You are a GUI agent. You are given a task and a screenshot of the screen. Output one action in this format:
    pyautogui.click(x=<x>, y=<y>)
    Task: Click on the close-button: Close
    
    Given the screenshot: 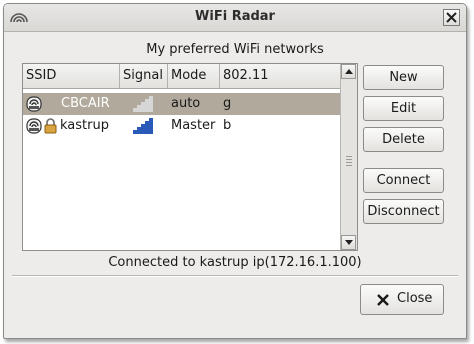 What is the action you would take?
    pyautogui.click(x=402, y=299)
    